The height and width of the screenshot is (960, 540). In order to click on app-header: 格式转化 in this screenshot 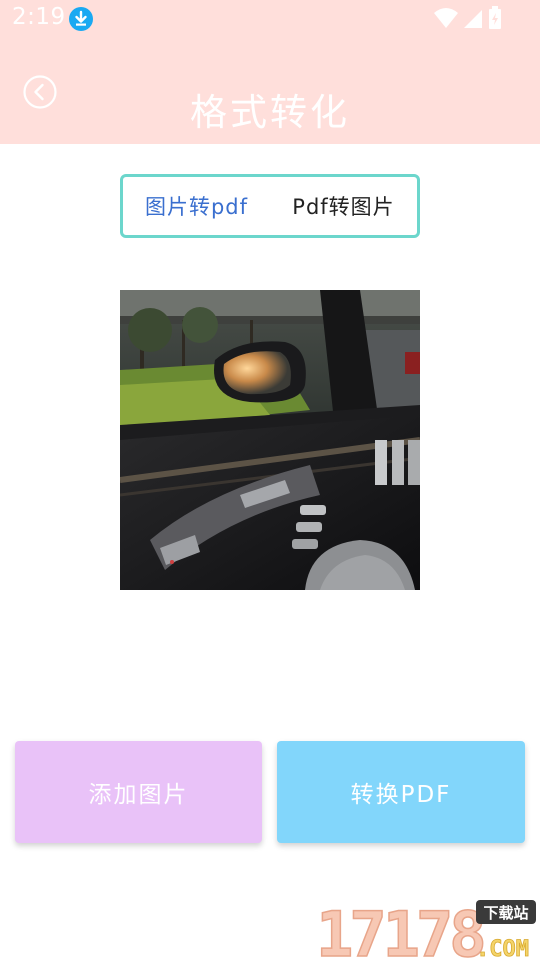, I will do `click(270, 91)`.